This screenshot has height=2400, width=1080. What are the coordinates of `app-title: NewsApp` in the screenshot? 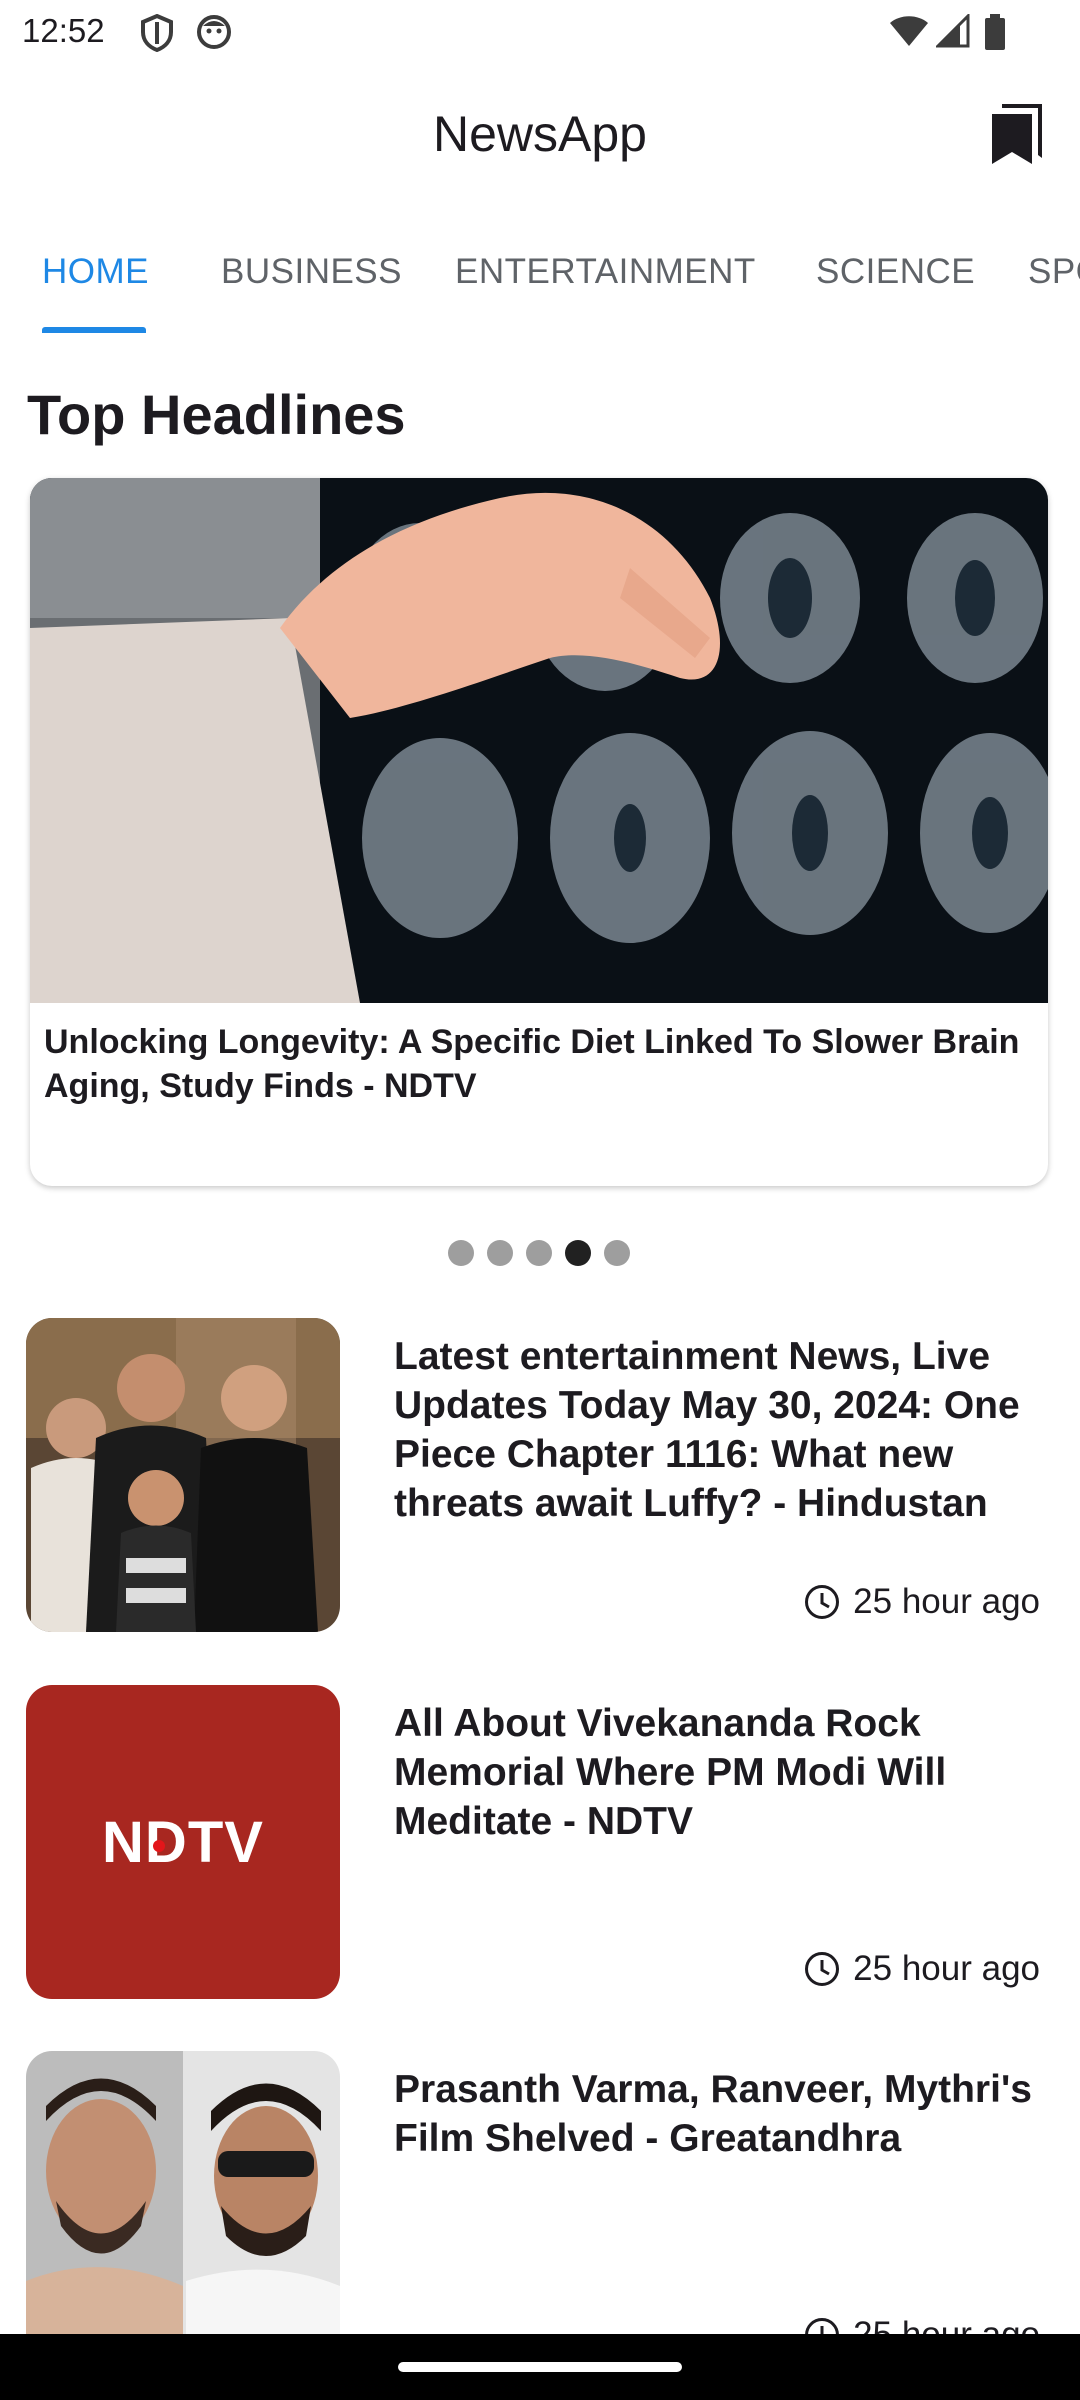 It's located at (540, 134).